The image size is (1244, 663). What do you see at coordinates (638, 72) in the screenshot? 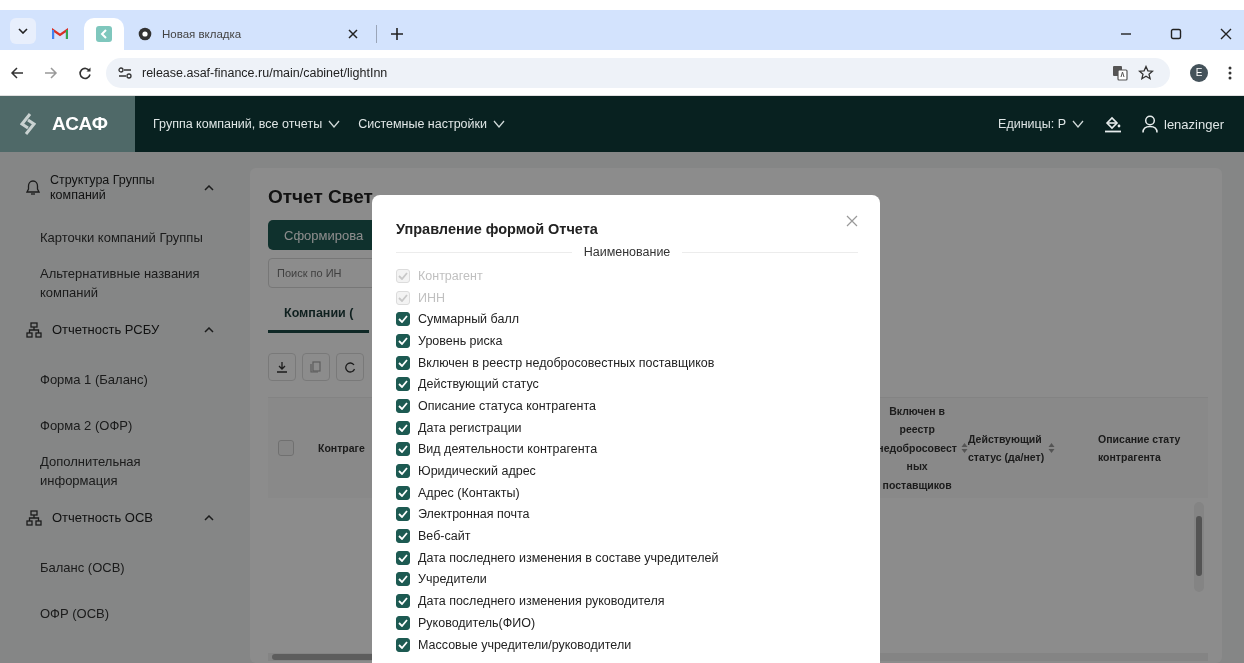
I see `address-bar: release.asaf-finance.ru/main/cabinet/lightInn` at bounding box center [638, 72].